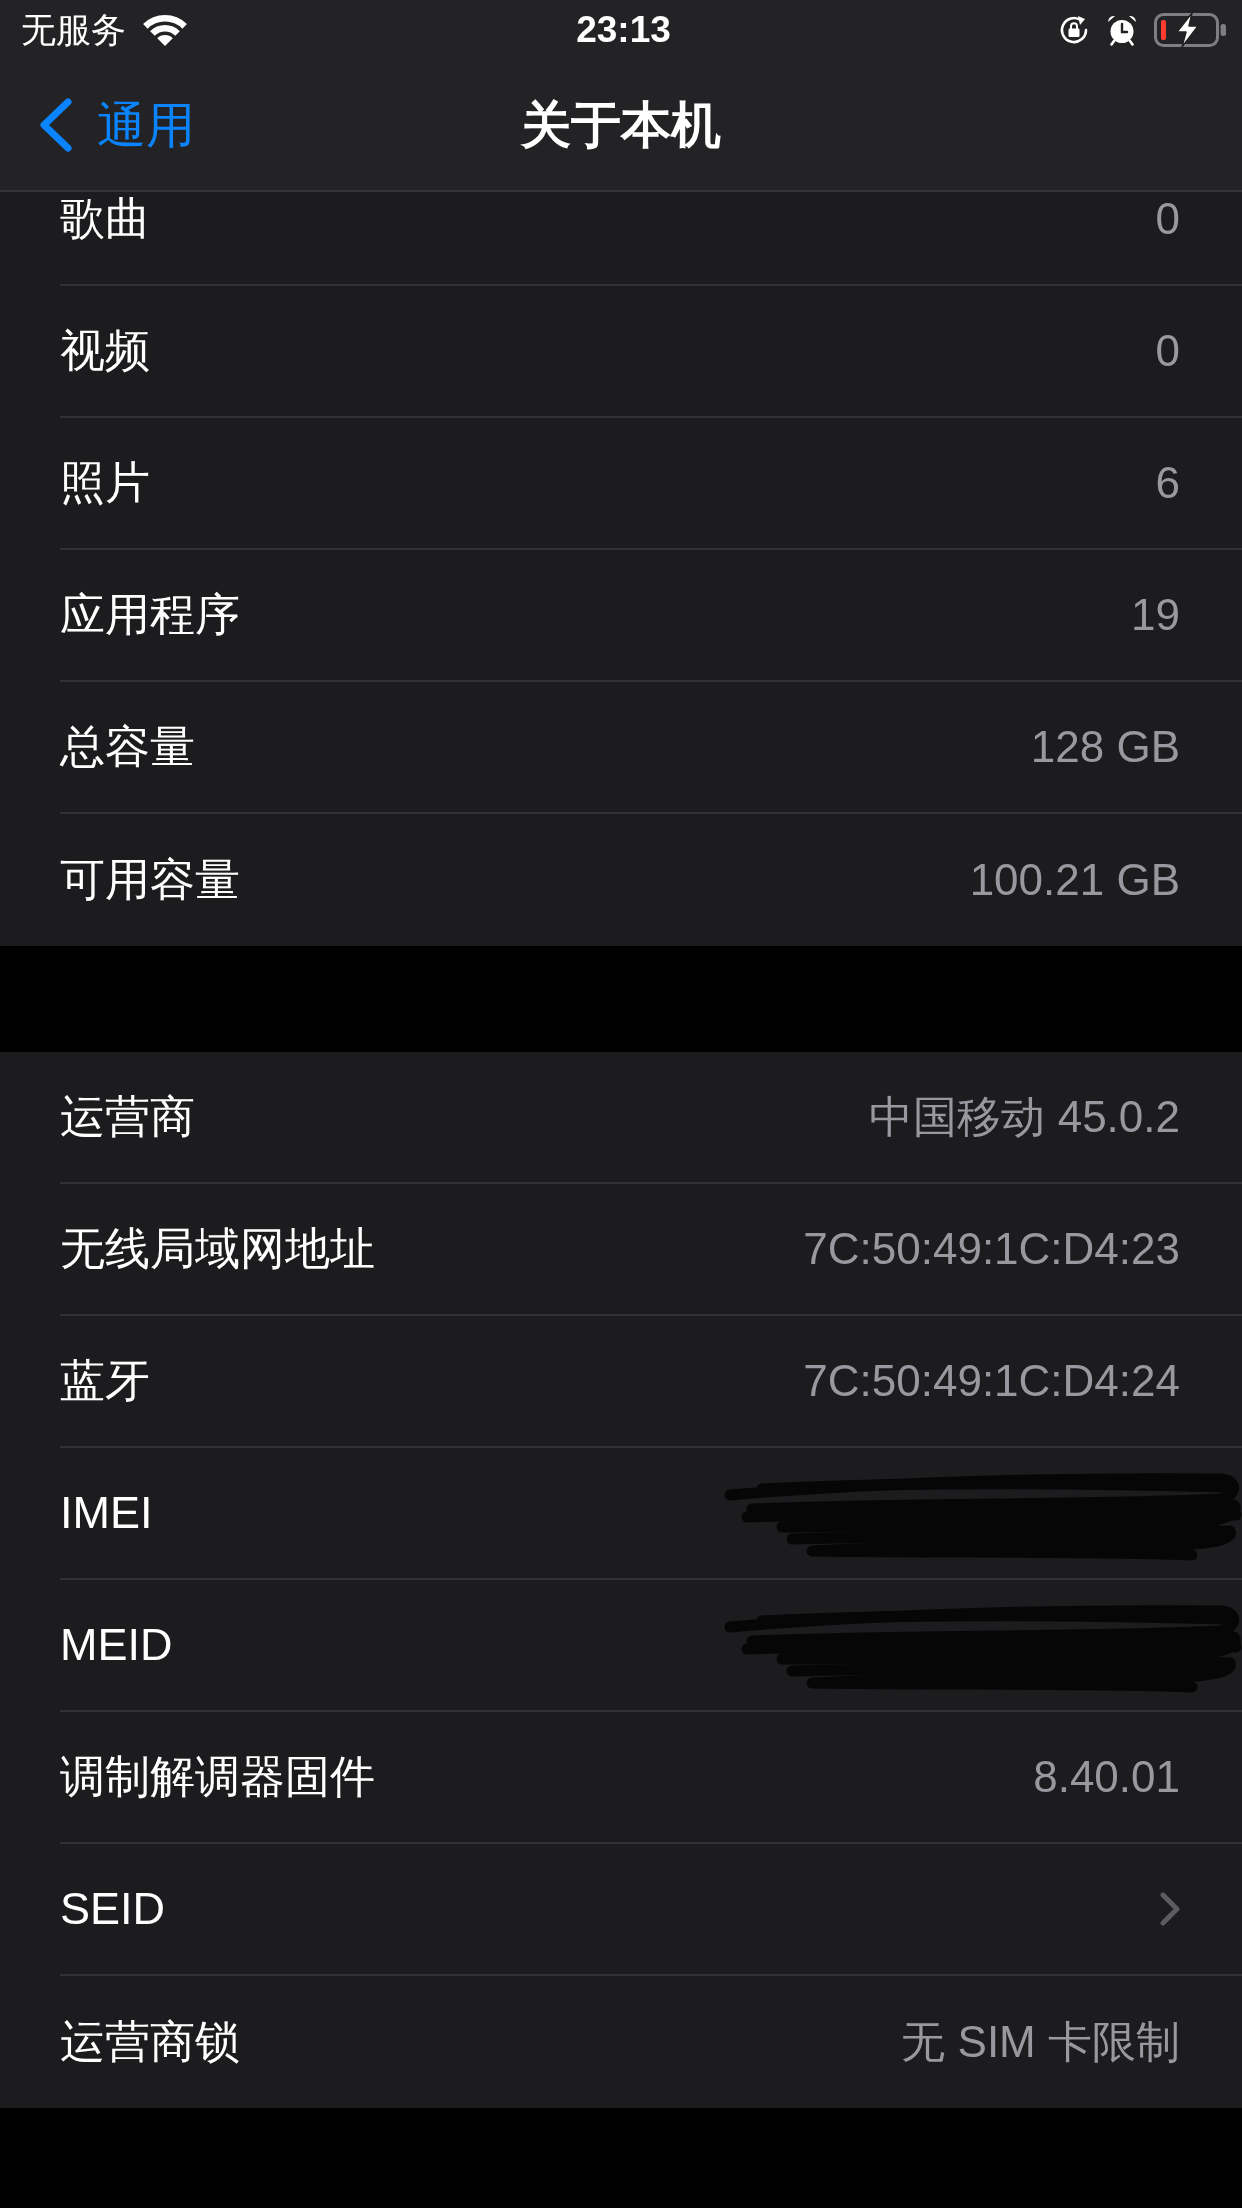 This screenshot has height=2208, width=1242. What do you see at coordinates (165, 30) in the screenshot?
I see `wifi-icon` at bounding box center [165, 30].